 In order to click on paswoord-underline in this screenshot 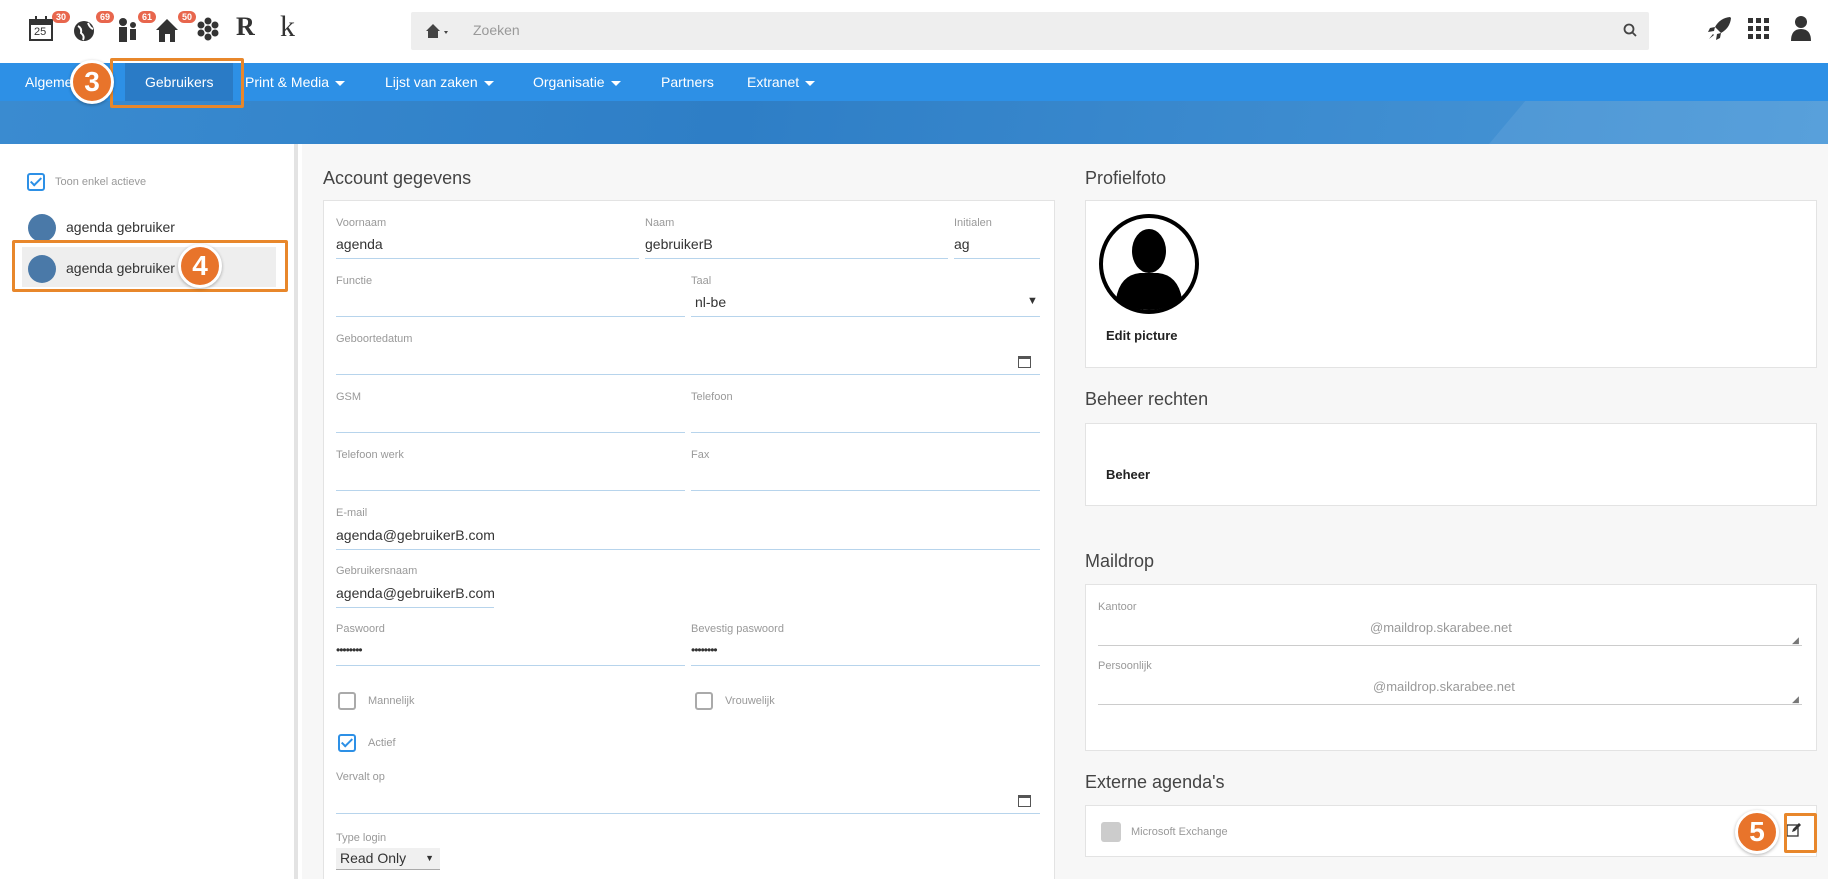, I will do `click(510, 665)`.